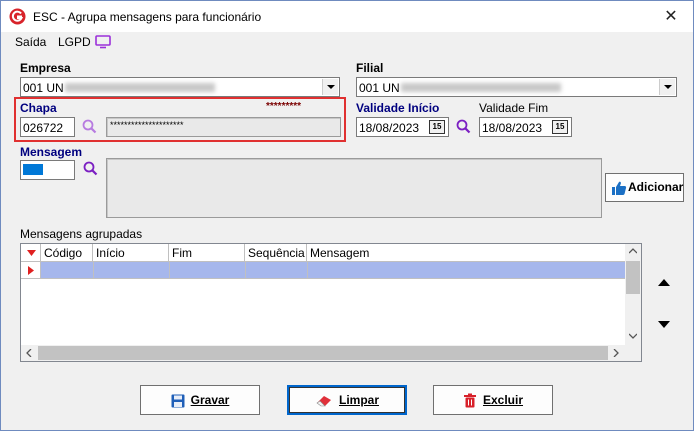 The image size is (694, 431). What do you see at coordinates (131, 253) in the screenshot?
I see `column-inicio: Início` at bounding box center [131, 253].